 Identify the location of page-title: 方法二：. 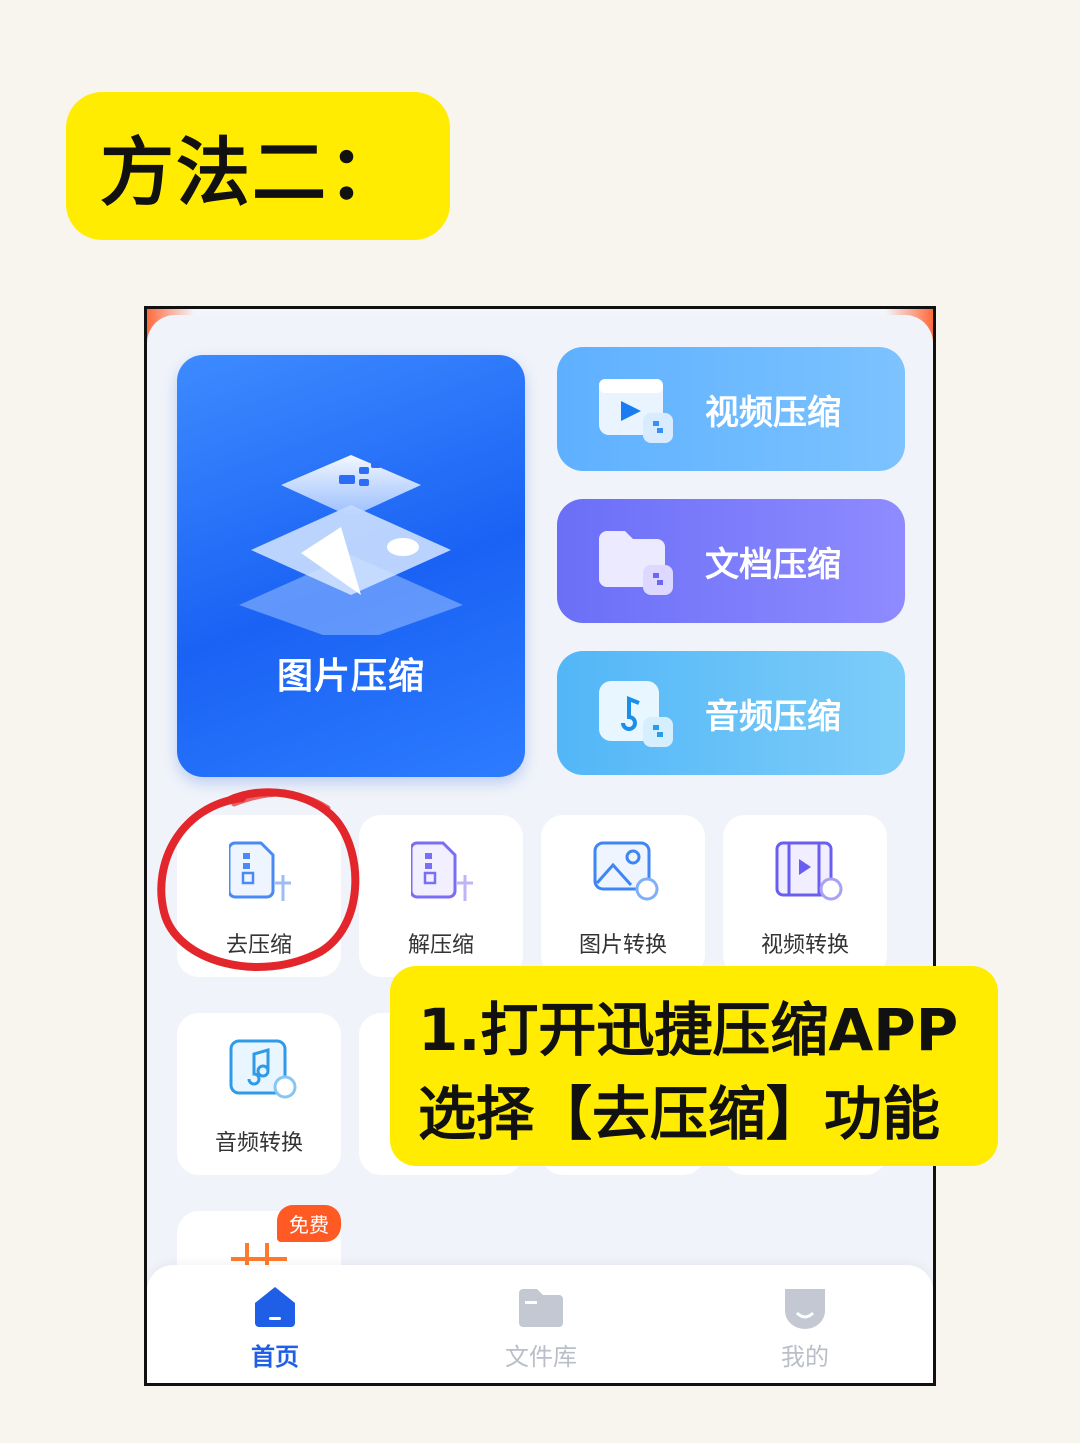
(252, 172).